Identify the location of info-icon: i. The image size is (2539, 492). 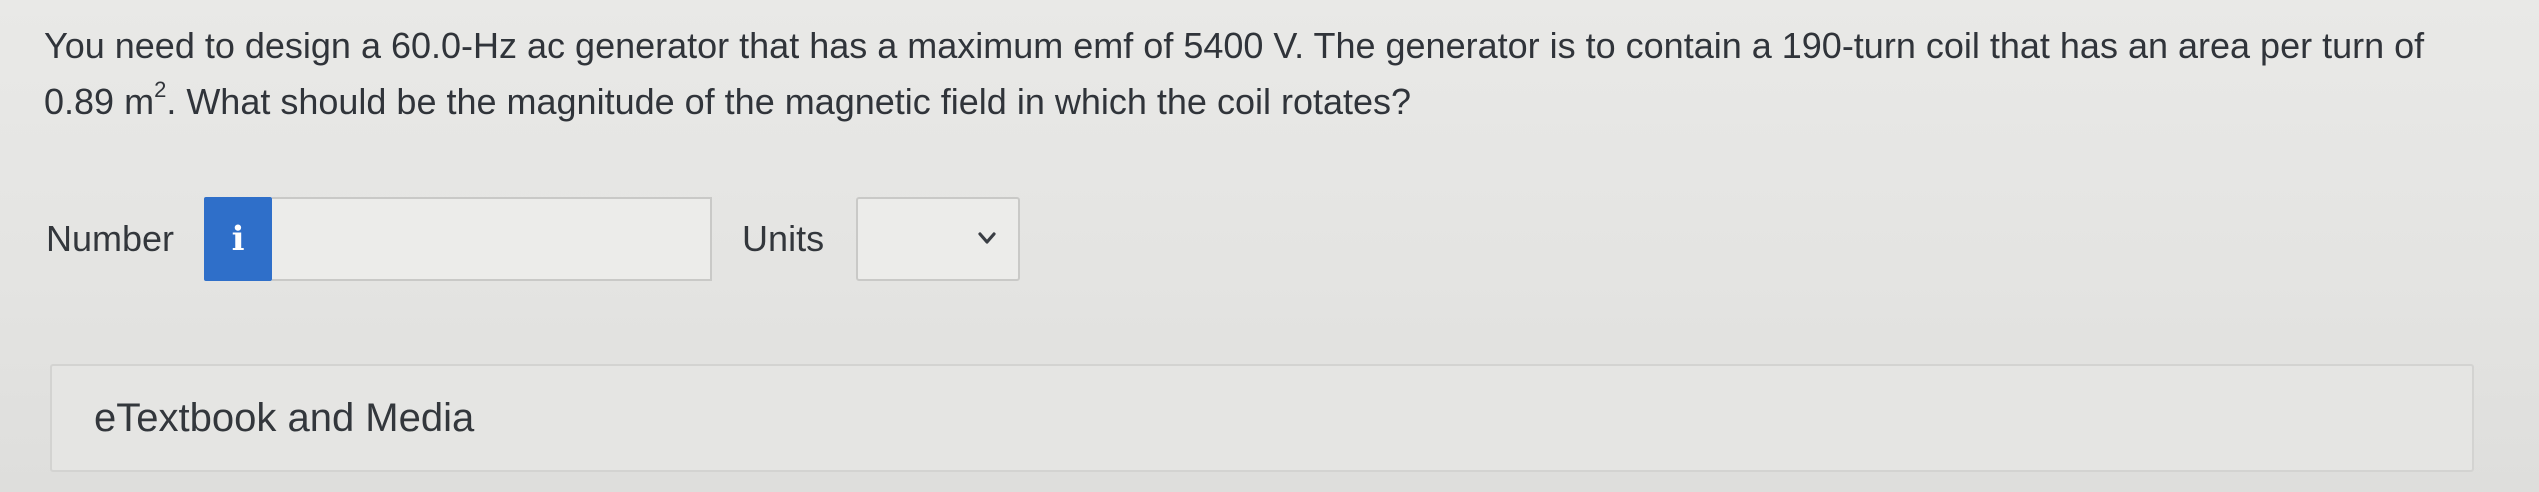
(238, 239).